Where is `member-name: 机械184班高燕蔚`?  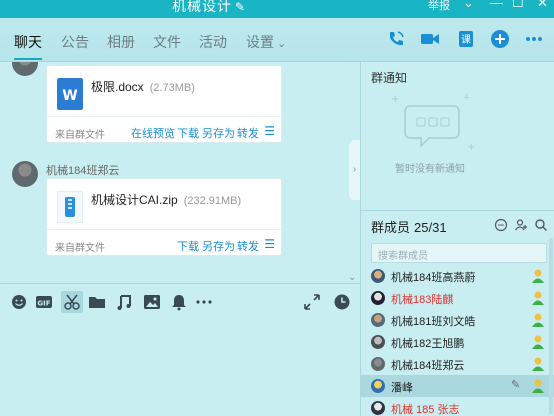
member-name: 机械184班高燕蔚 is located at coordinates (433, 278).